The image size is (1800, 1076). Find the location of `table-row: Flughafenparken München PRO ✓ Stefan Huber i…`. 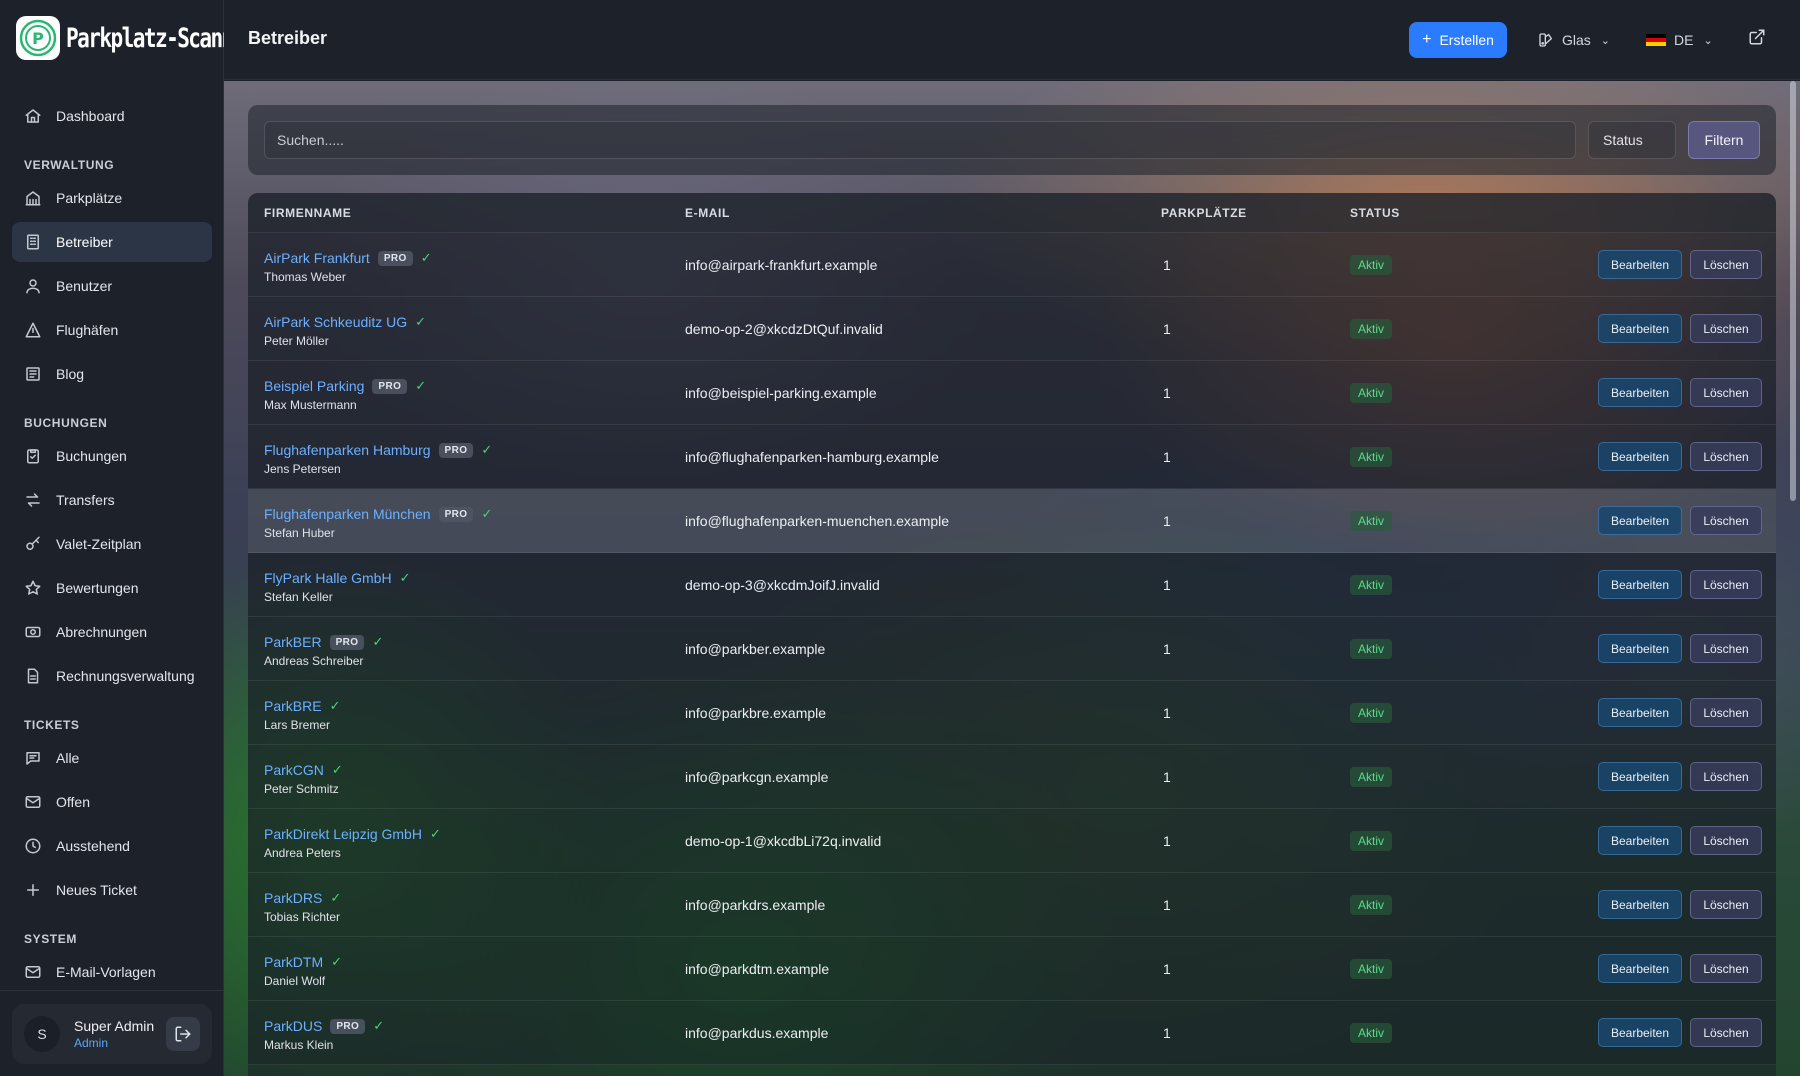

table-row: Flughafenparken München PRO ✓ Stefan Huber i… is located at coordinates (1012, 521).